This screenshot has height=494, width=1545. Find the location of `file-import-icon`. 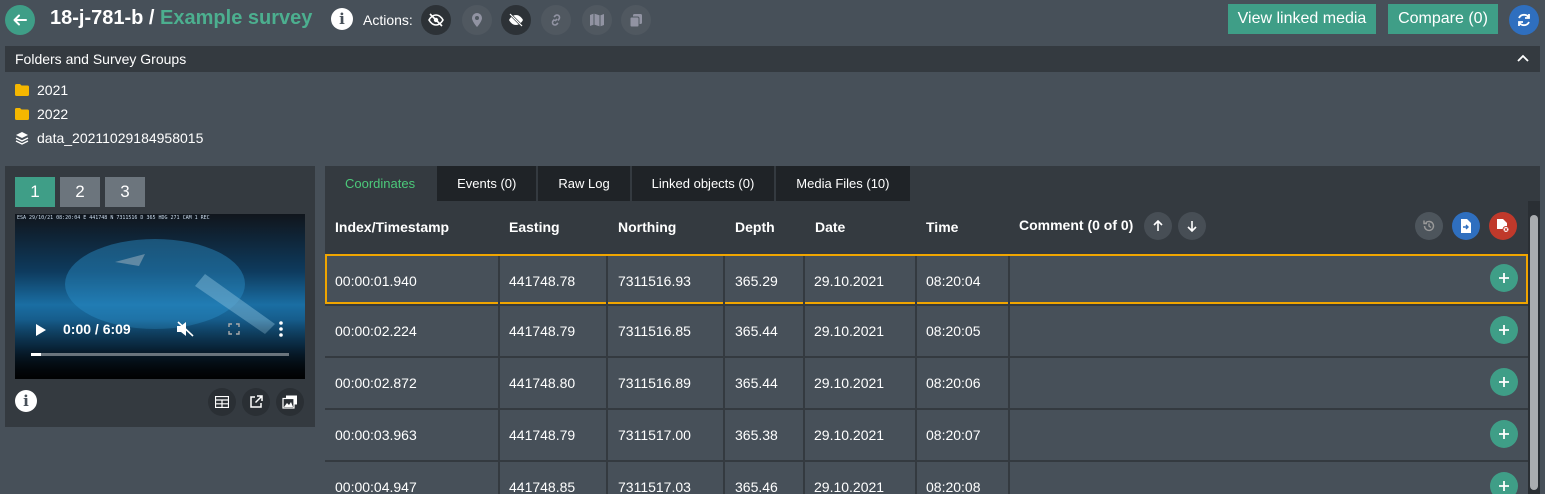

file-import-icon is located at coordinates (1466, 226).